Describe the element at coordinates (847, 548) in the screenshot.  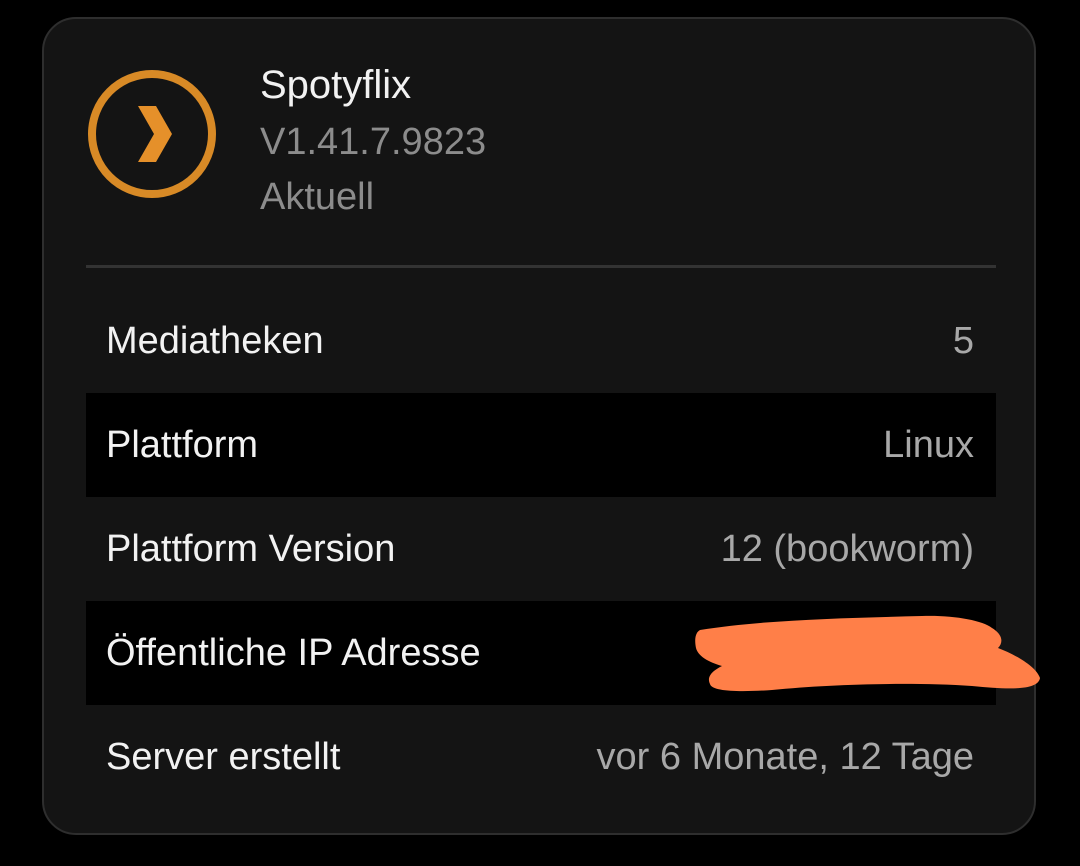
I see `info-row-value: 12 (bookworm)` at that location.